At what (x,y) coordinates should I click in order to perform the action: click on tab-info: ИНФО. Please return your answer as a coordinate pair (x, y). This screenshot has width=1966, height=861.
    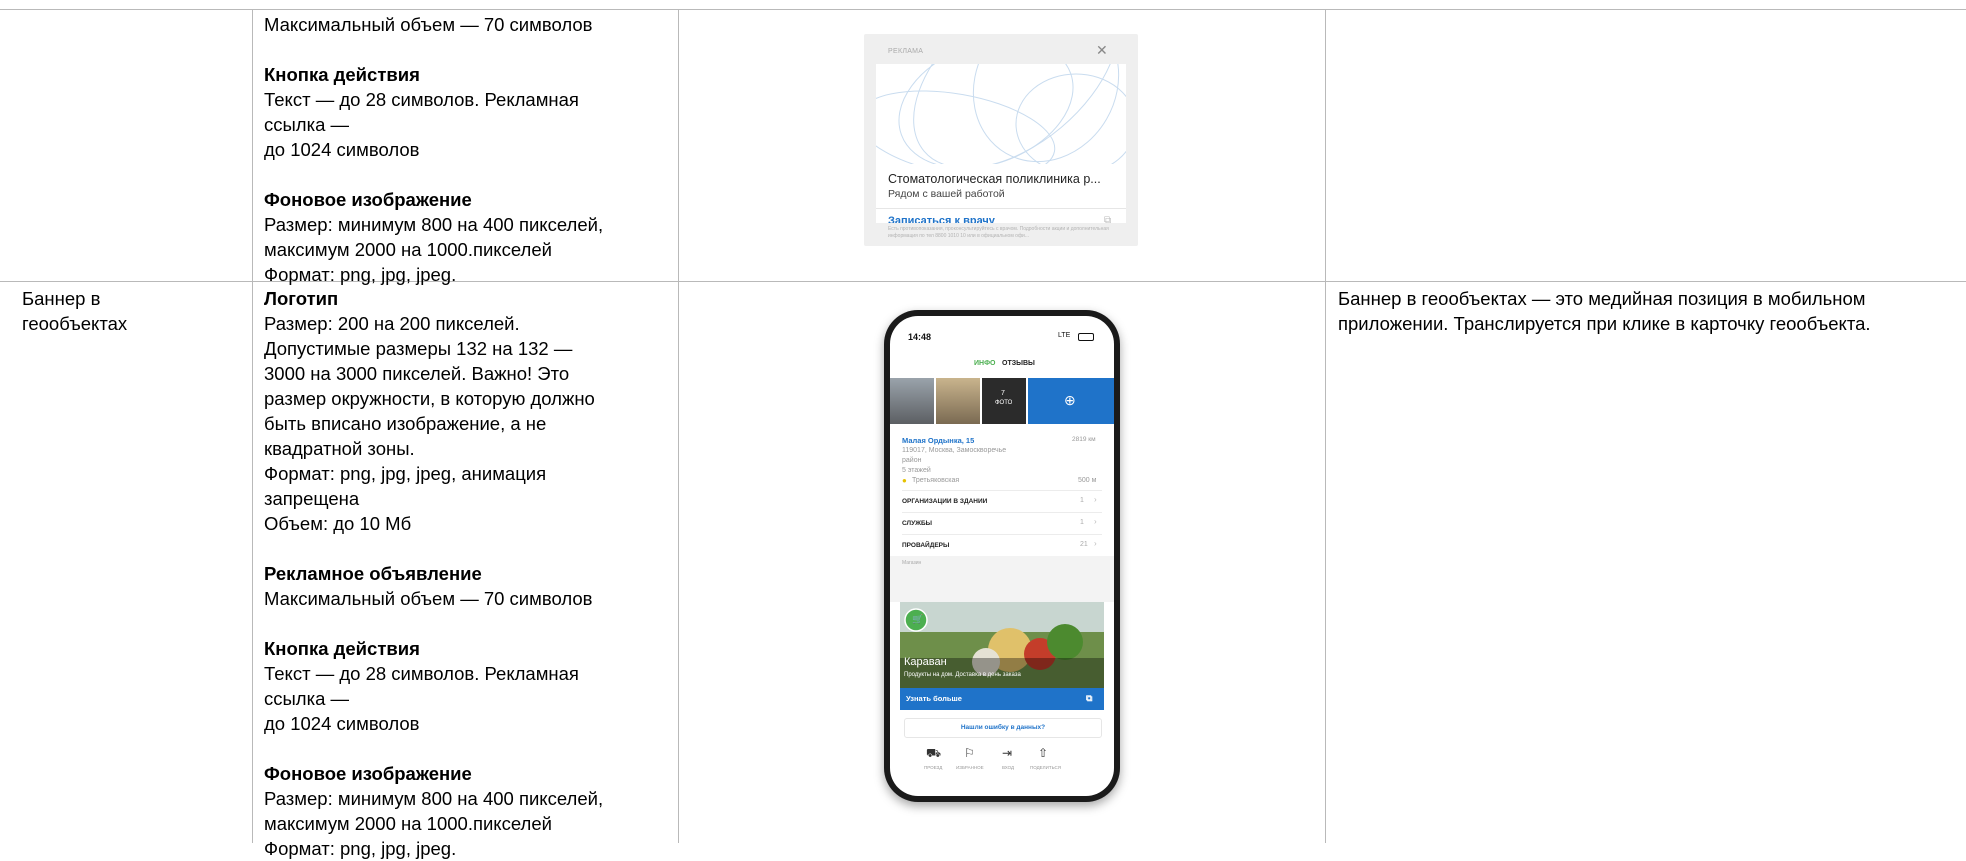
    Looking at the image, I should click on (985, 363).